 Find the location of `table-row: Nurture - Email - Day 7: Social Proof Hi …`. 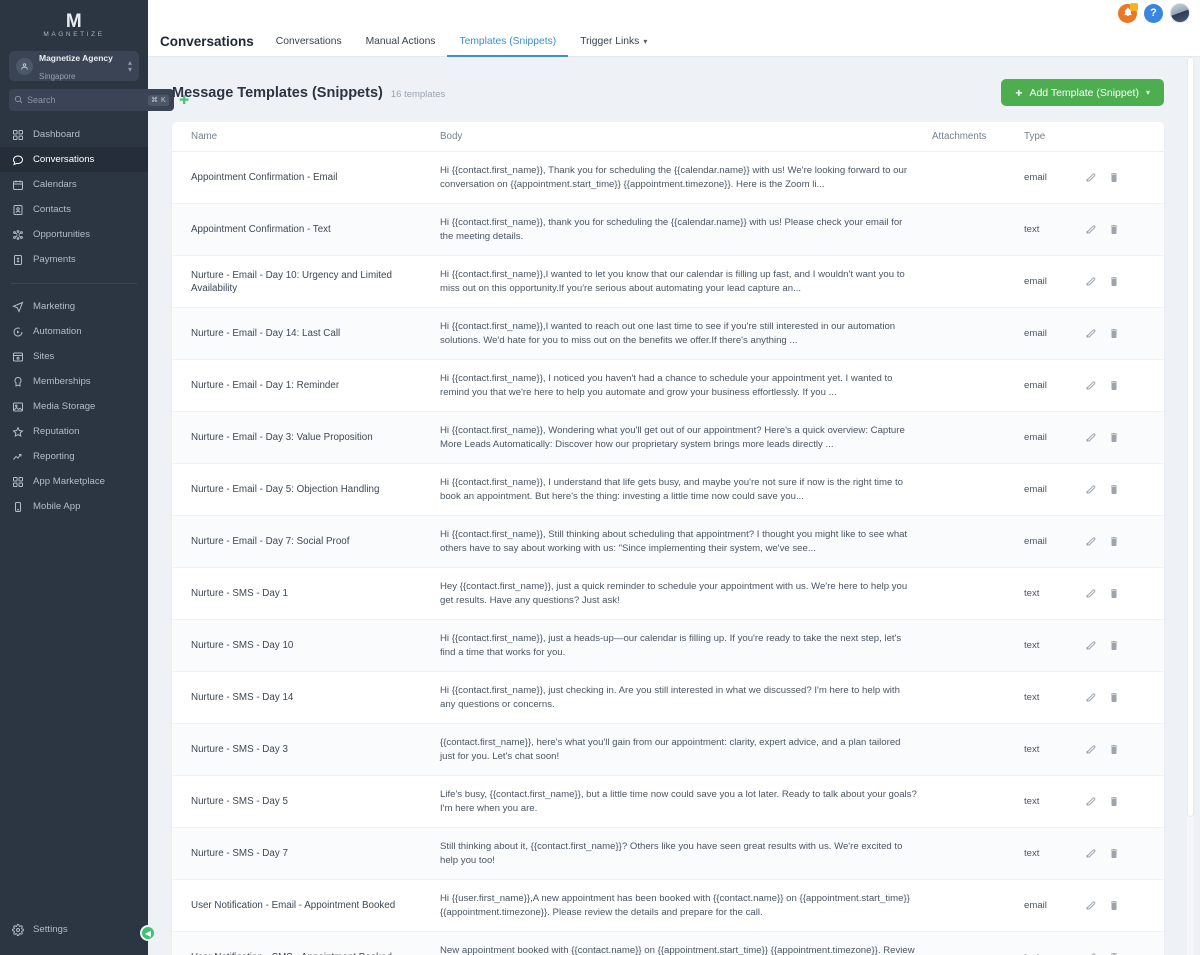

table-row: Nurture - Email - Day 7: Social Proof Hi … is located at coordinates (668, 541).